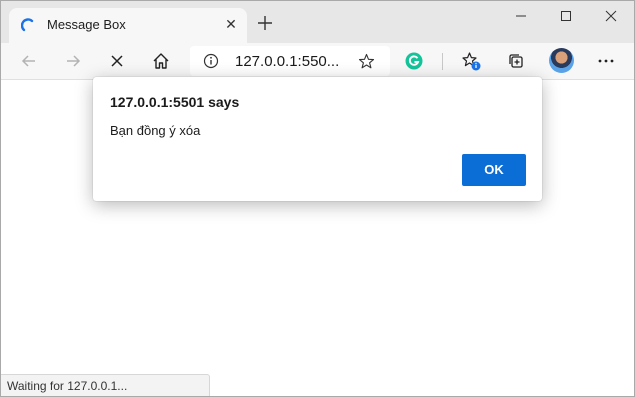 The width and height of the screenshot is (635, 397). Describe the element at coordinates (27, 25) in the screenshot. I see `loading-spinner-icon` at that location.